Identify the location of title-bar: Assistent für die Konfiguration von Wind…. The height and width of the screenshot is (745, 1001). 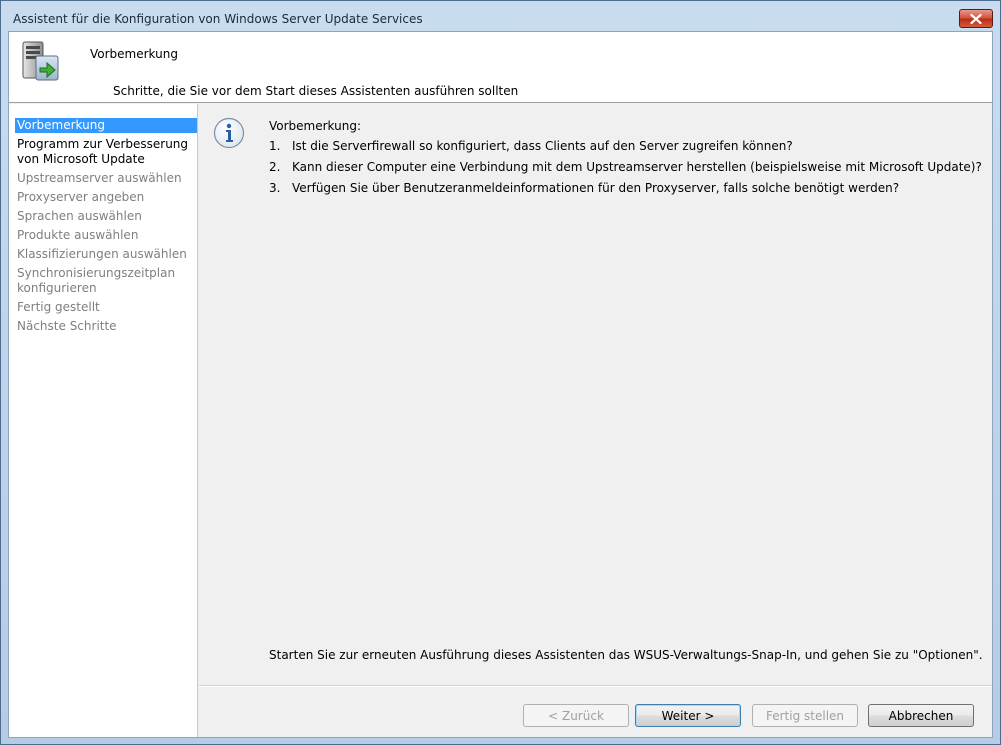
(500, 16).